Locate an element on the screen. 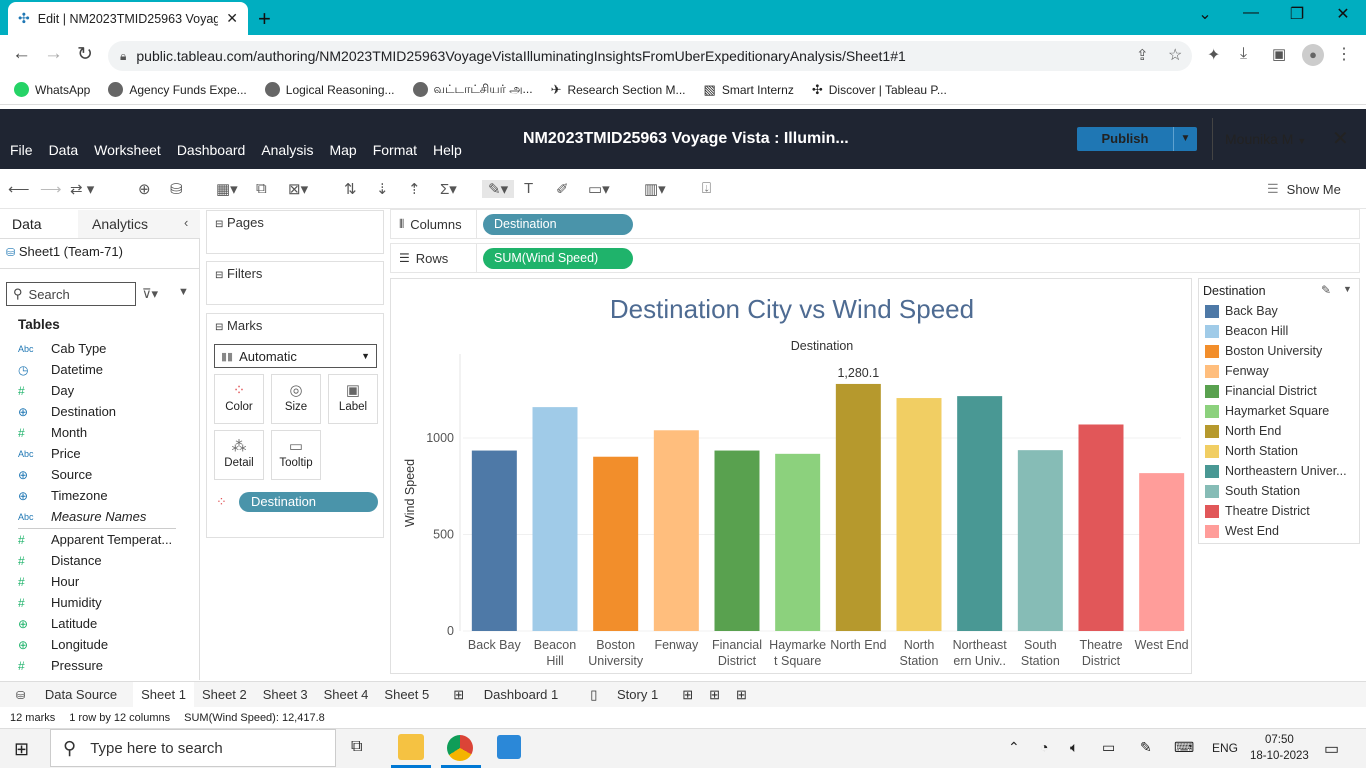 This screenshot has width=1366, height=768. datasource-name: ⛁ Sheet1 (Team-71) is located at coordinates (64, 251).